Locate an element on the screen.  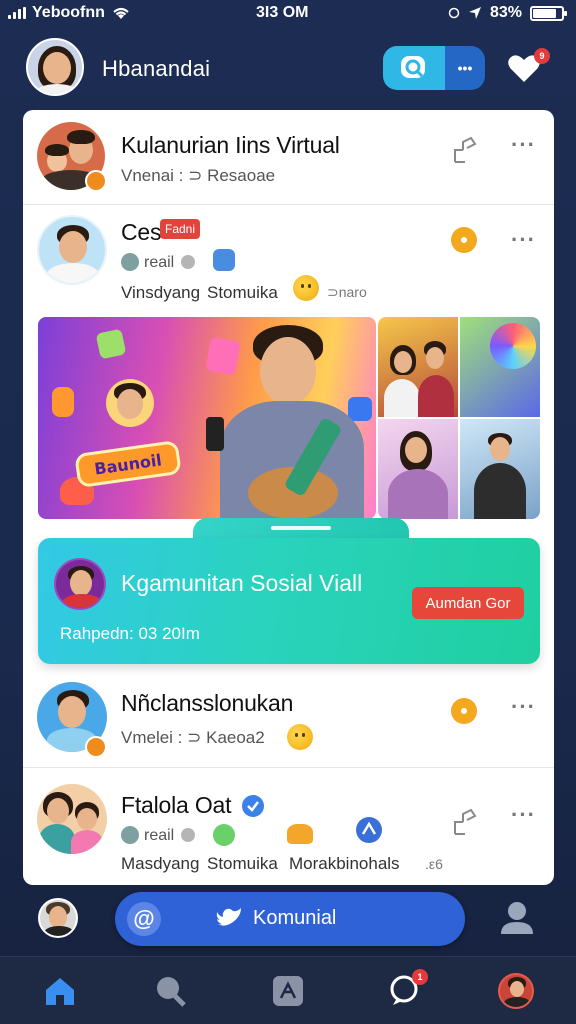
more-icon: ••• is located at coordinates (465, 68).